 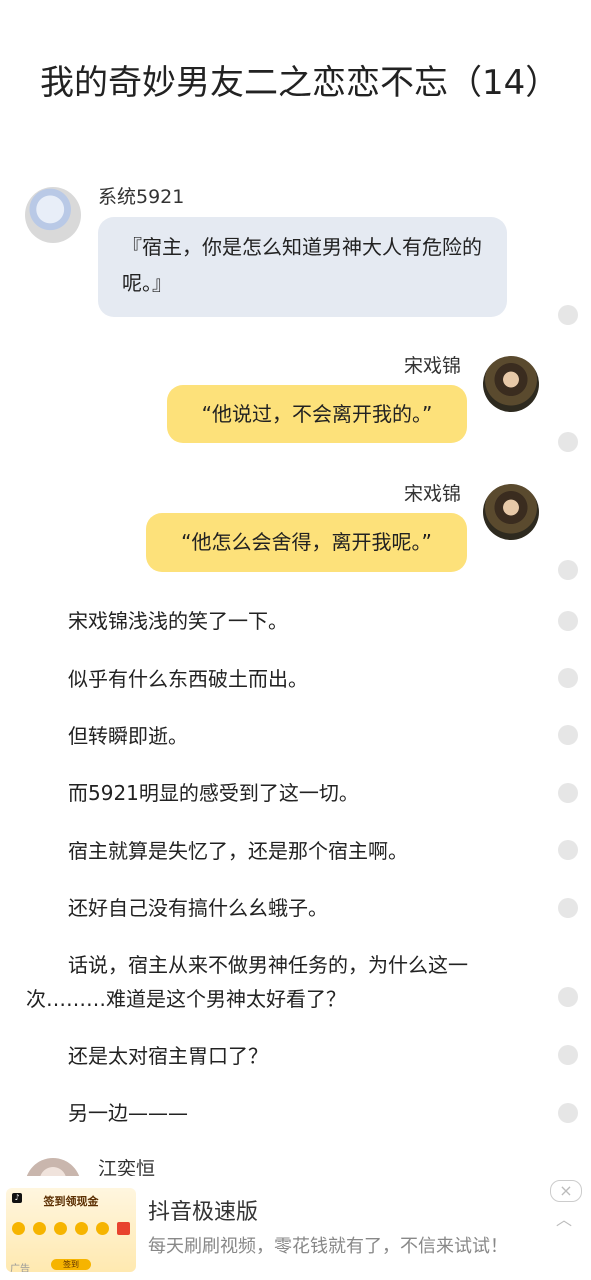 What do you see at coordinates (566, 1191) in the screenshot?
I see `close-icon: ×` at bounding box center [566, 1191].